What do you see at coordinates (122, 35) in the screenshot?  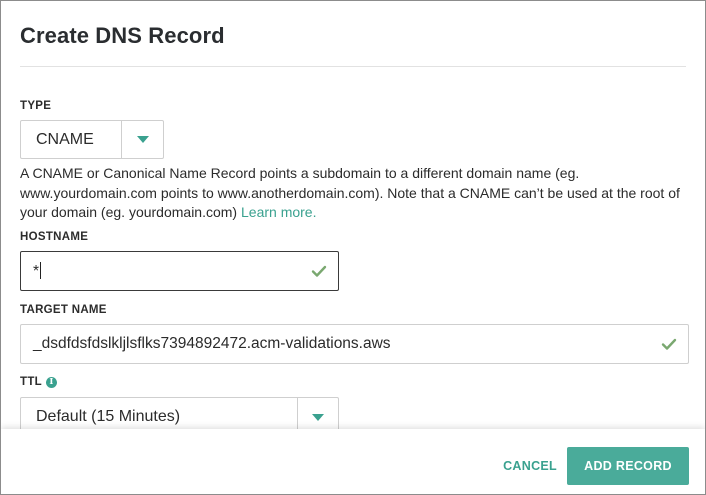 I see `dialog-title: Create DNS Record` at bounding box center [122, 35].